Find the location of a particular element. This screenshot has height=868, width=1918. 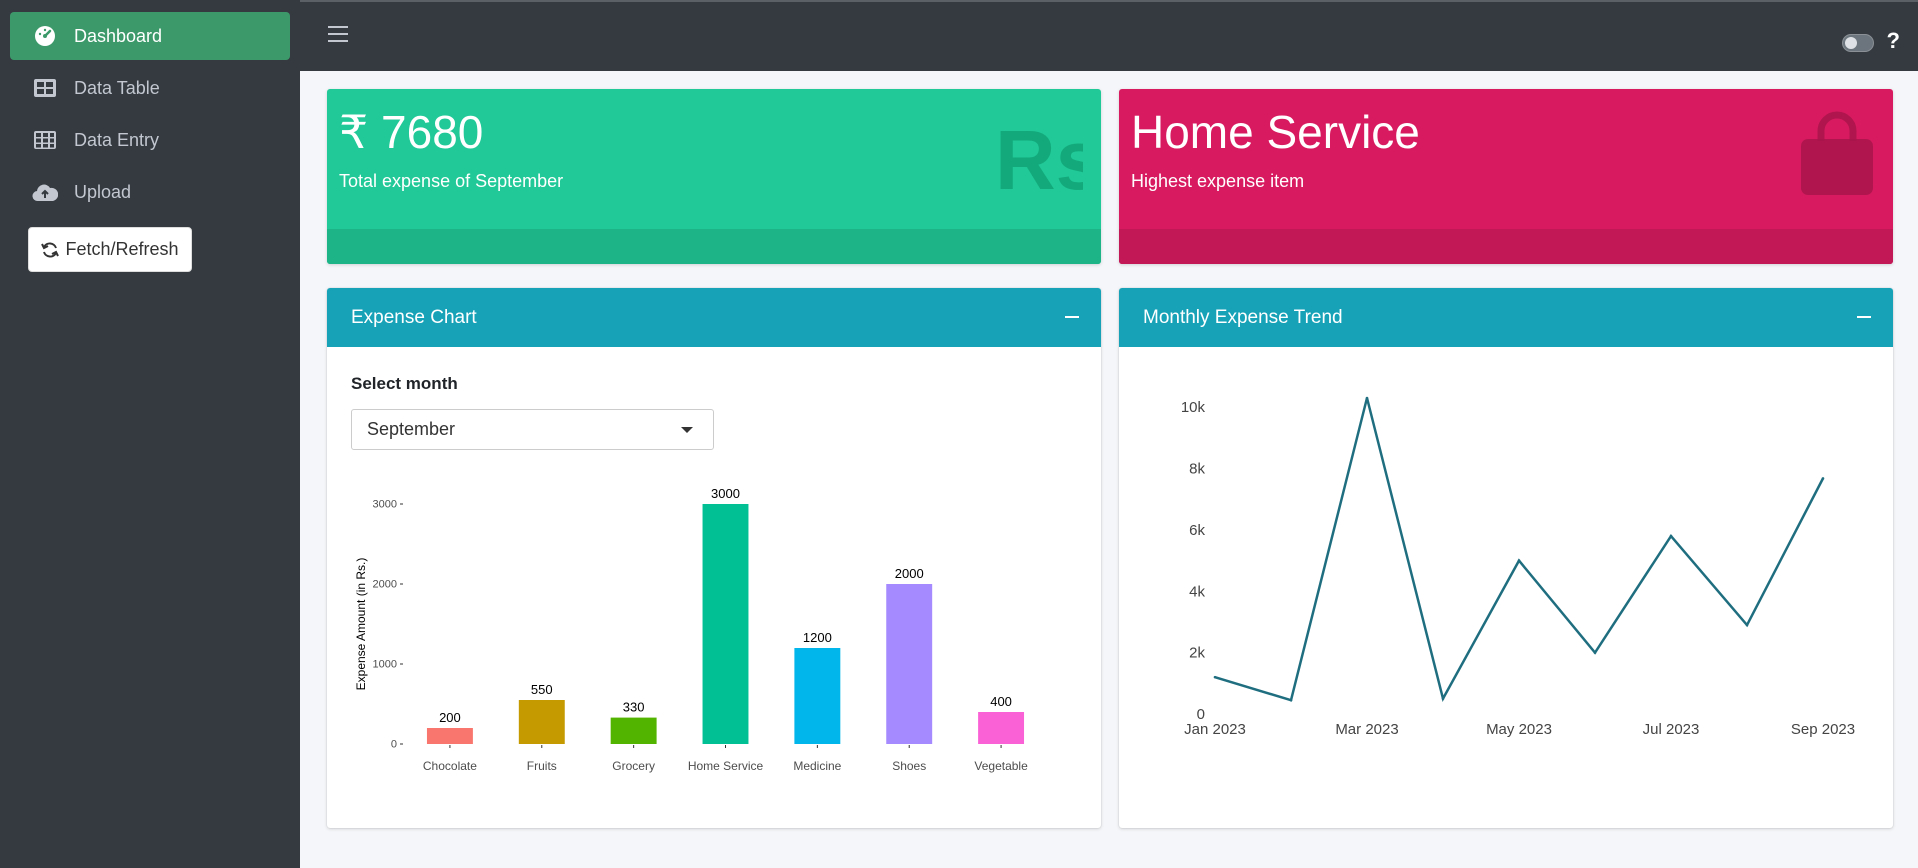

expense-chart-header: Expense Chart is located at coordinates (714, 317).